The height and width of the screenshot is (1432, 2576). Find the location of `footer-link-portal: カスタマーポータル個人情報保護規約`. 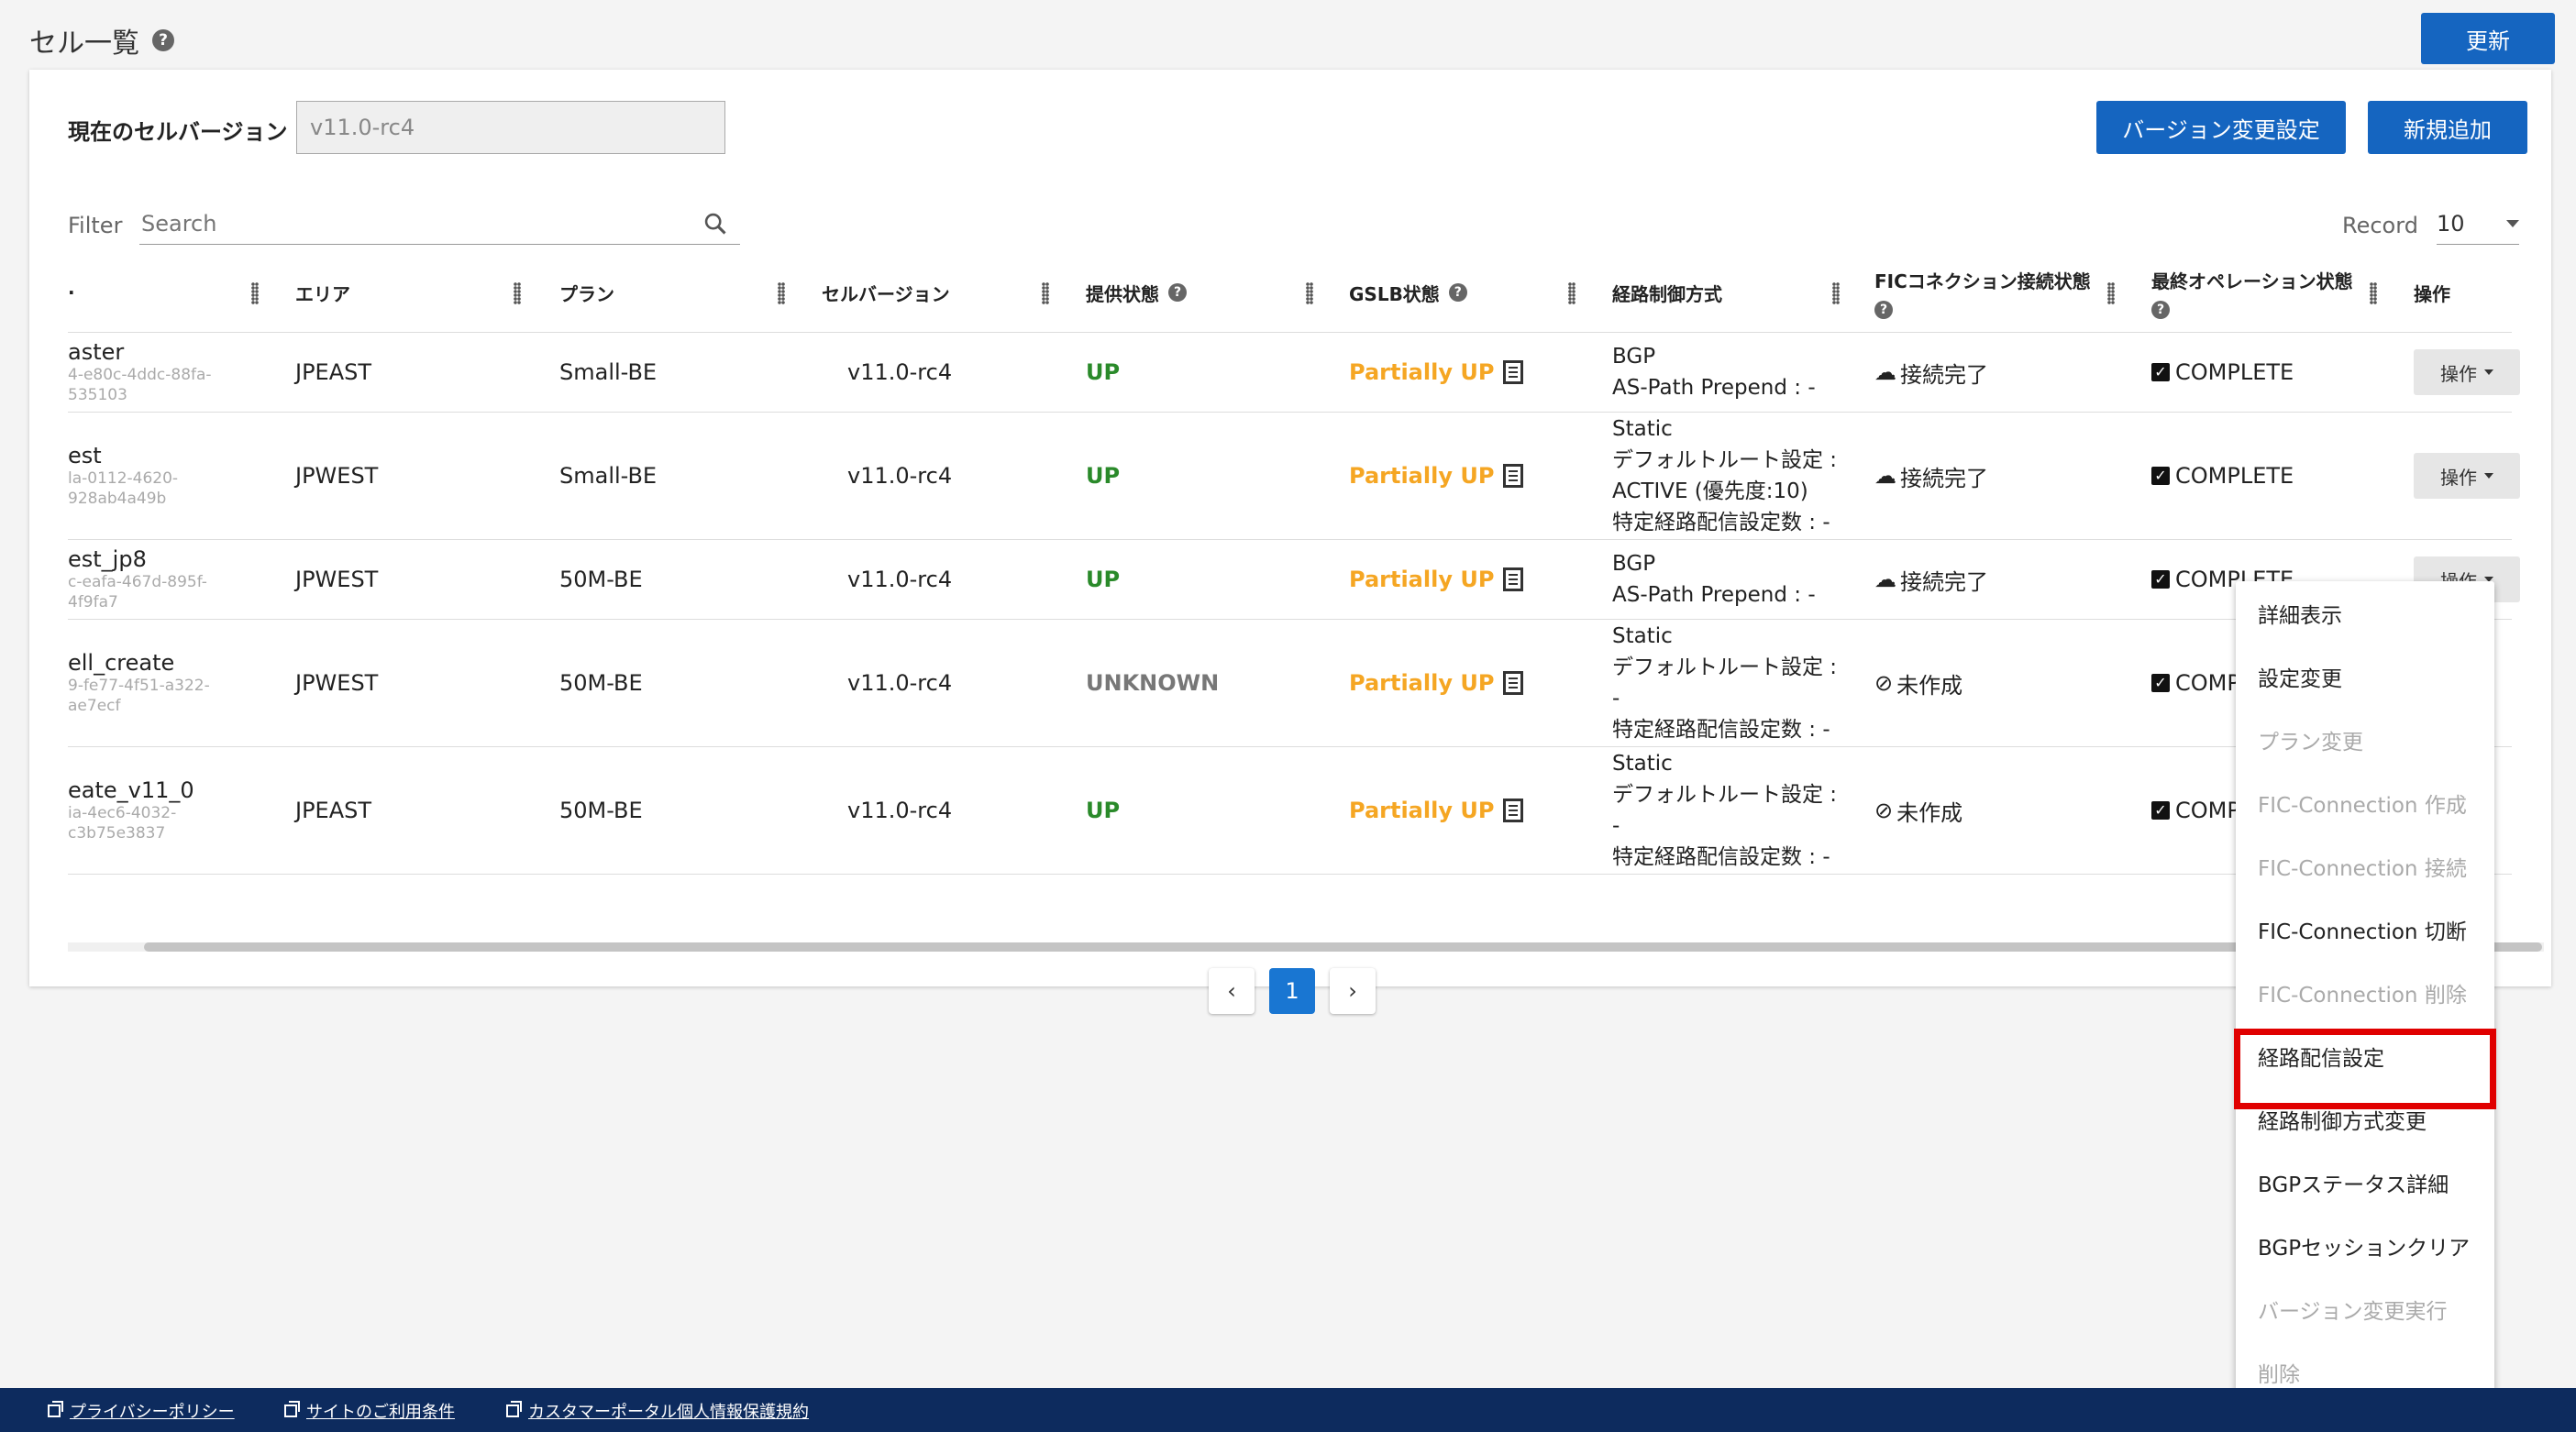

footer-link-portal: カスタマーポータル個人情報保護規約 is located at coordinates (657, 1411).